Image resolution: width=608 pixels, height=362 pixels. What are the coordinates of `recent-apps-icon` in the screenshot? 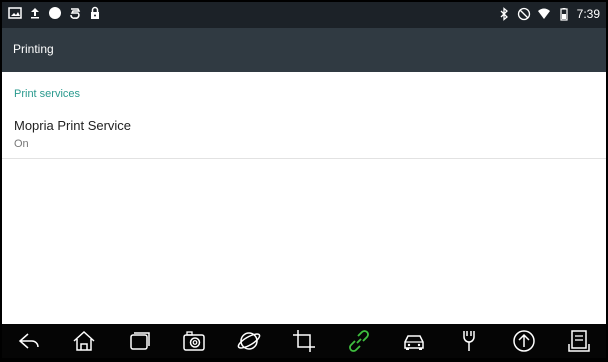 It's located at (140, 341).